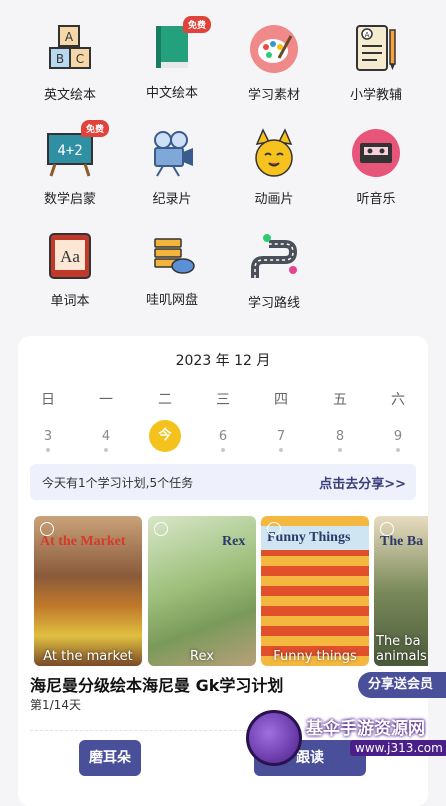 The width and height of the screenshot is (446, 806). I want to click on menu-study-materials: 学习素材, so click(274, 51).